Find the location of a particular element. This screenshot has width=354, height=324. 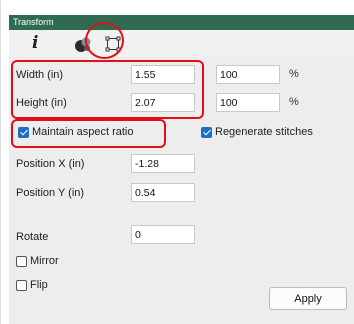

shape-tab-highlight-annotation is located at coordinates (104, 40).